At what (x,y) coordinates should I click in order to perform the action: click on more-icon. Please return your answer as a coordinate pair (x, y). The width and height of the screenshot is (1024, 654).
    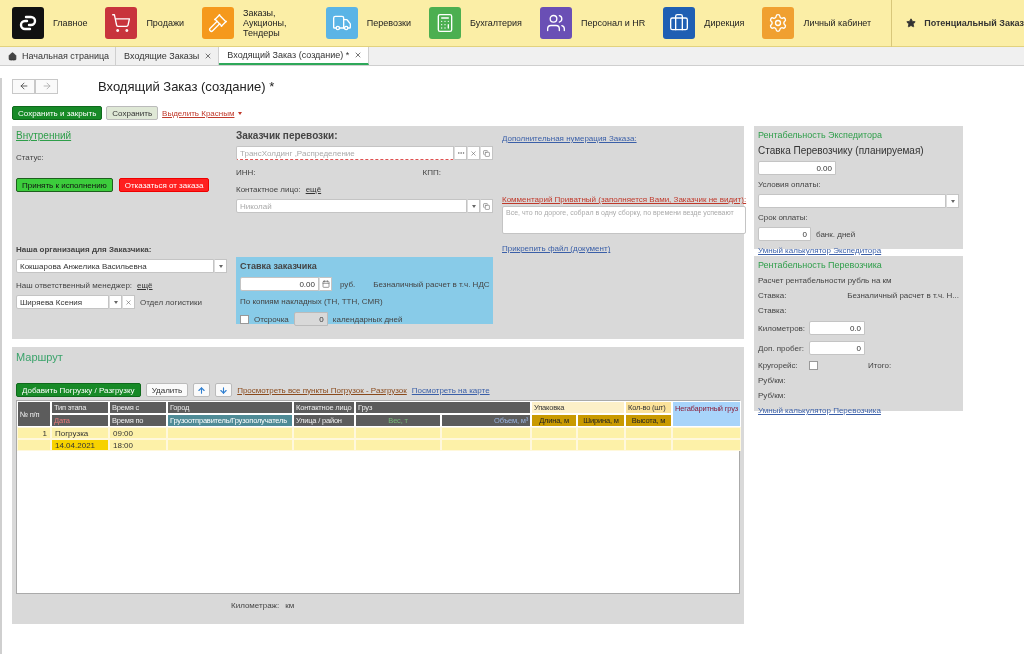
    Looking at the image, I should click on (460, 153).